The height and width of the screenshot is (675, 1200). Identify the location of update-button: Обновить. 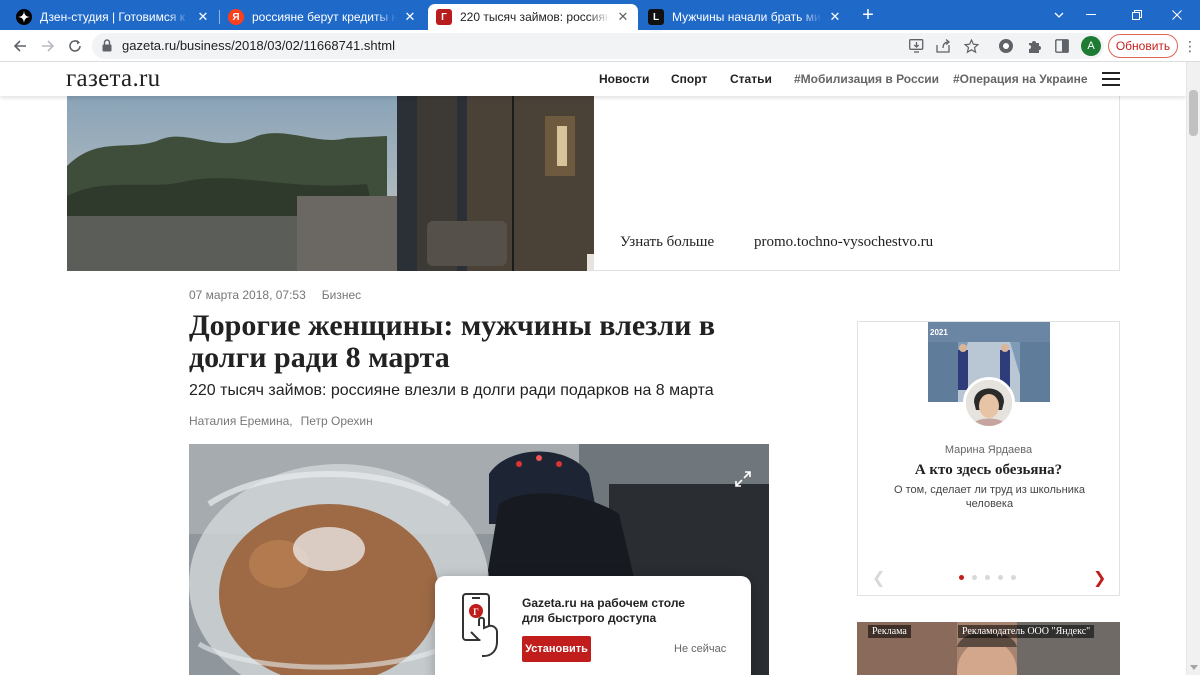
(1143, 46).